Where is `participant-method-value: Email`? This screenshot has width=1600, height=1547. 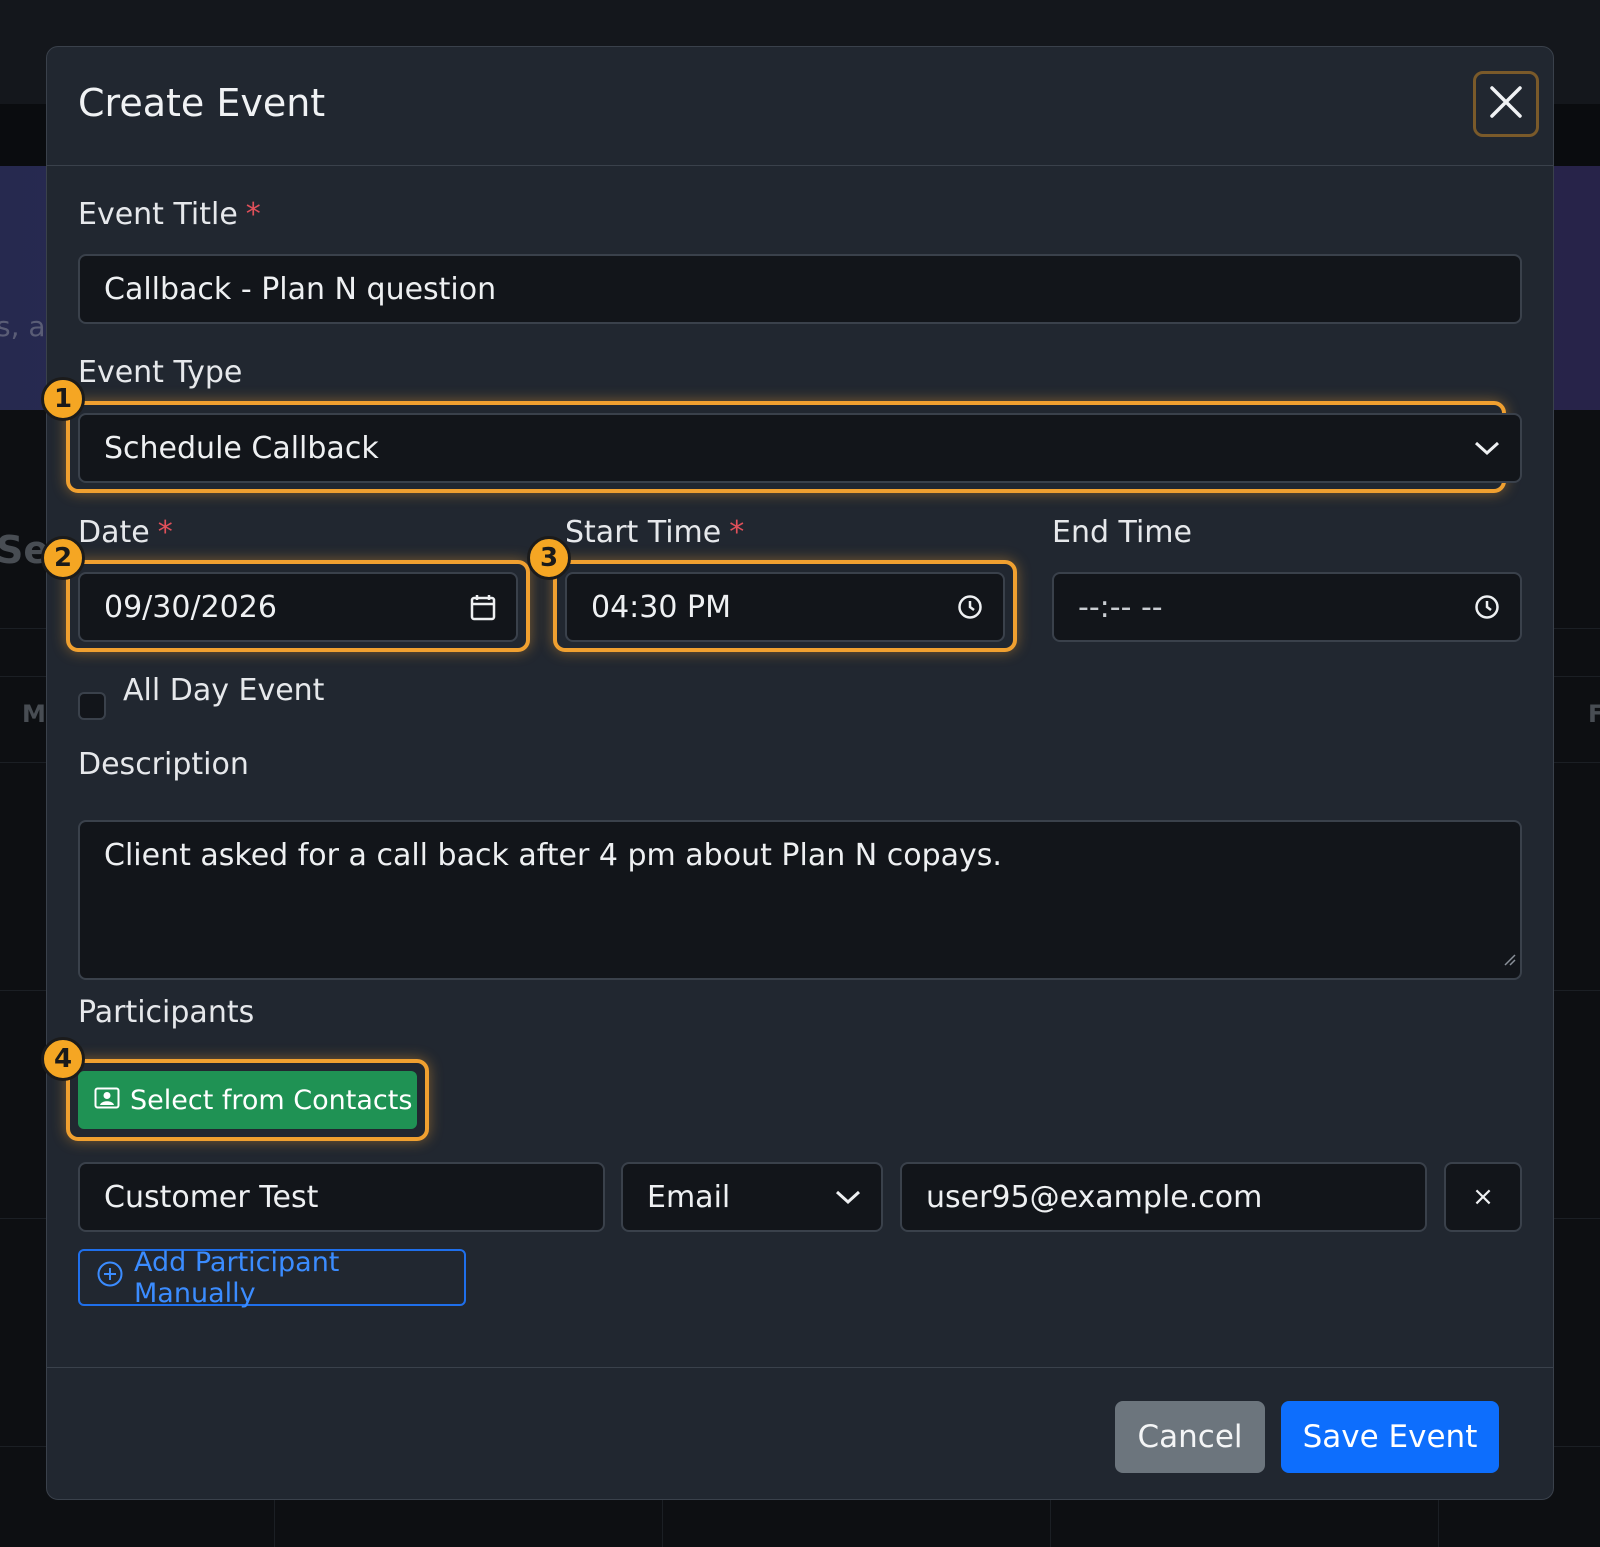 participant-method-value: Email is located at coordinates (689, 1197).